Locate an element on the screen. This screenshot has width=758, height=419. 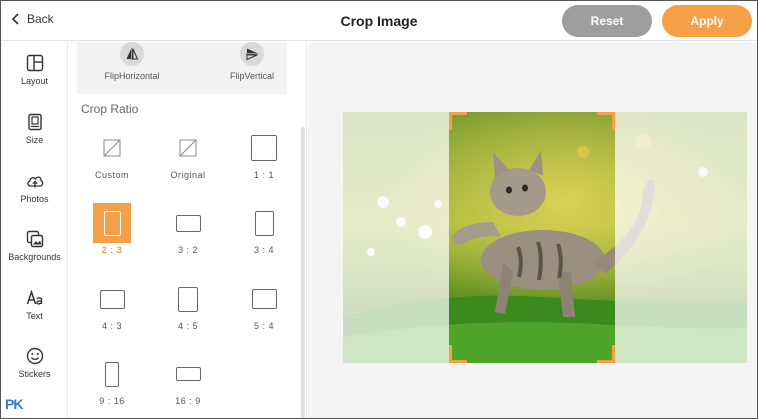
ratio-label: 3 : 2 is located at coordinates (187, 250).